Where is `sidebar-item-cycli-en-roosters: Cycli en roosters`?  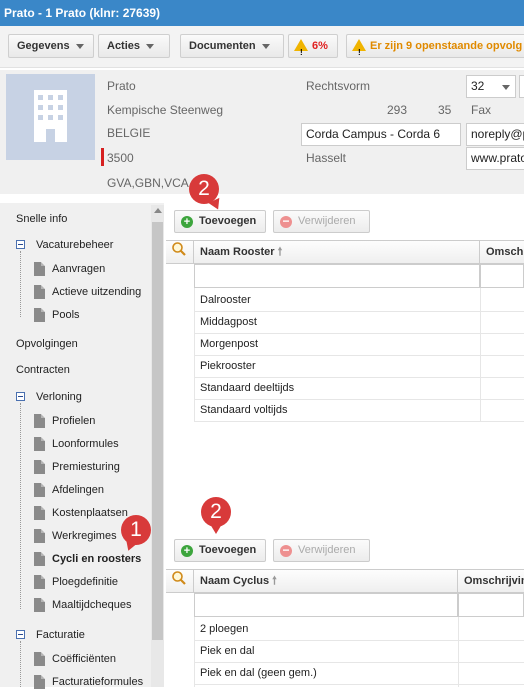 sidebar-item-cycli-en-roosters: Cycli en roosters is located at coordinates (96, 559).